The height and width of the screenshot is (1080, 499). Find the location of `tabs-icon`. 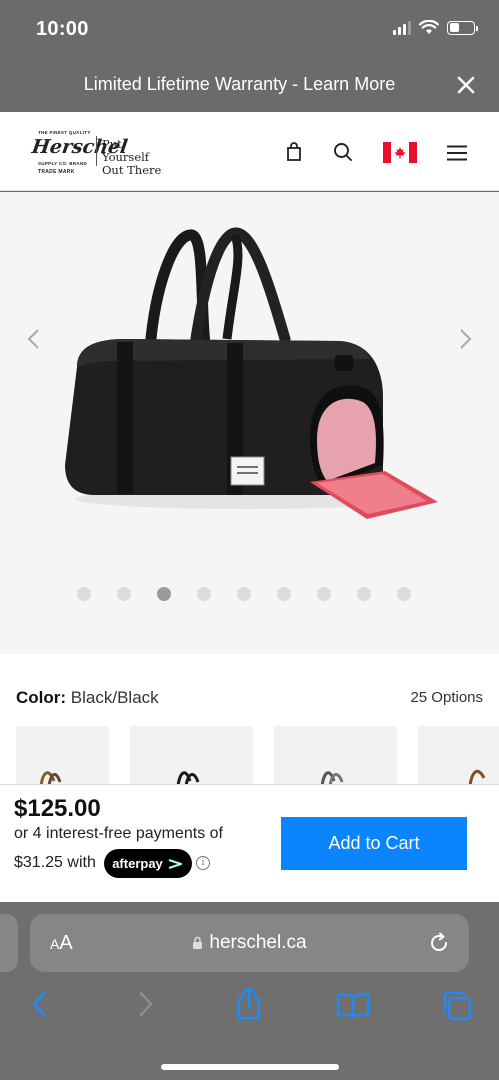

tabs-icon is located at coordinates (457, 1006).